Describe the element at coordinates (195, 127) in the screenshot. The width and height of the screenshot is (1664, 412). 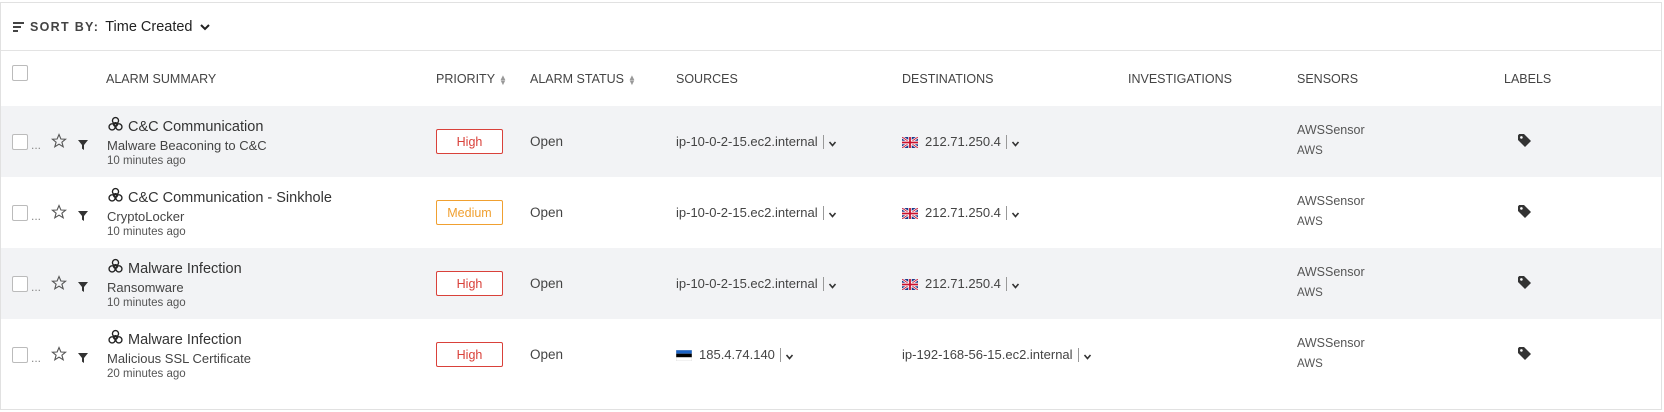
I see `alarm-title: C&C Communication` at that location.